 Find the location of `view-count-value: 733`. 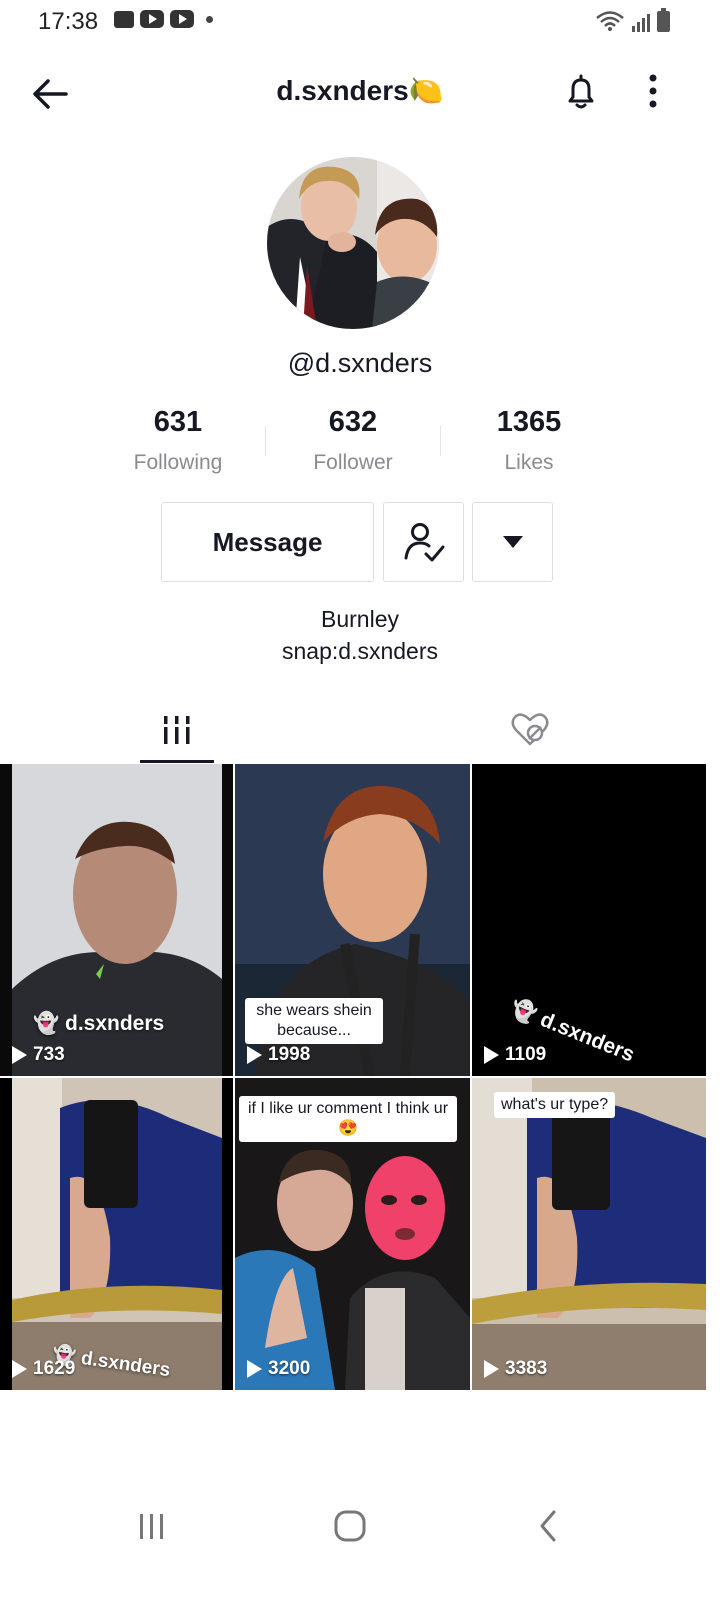

view-count-value: 733 is located at coordinates (49, 1054).